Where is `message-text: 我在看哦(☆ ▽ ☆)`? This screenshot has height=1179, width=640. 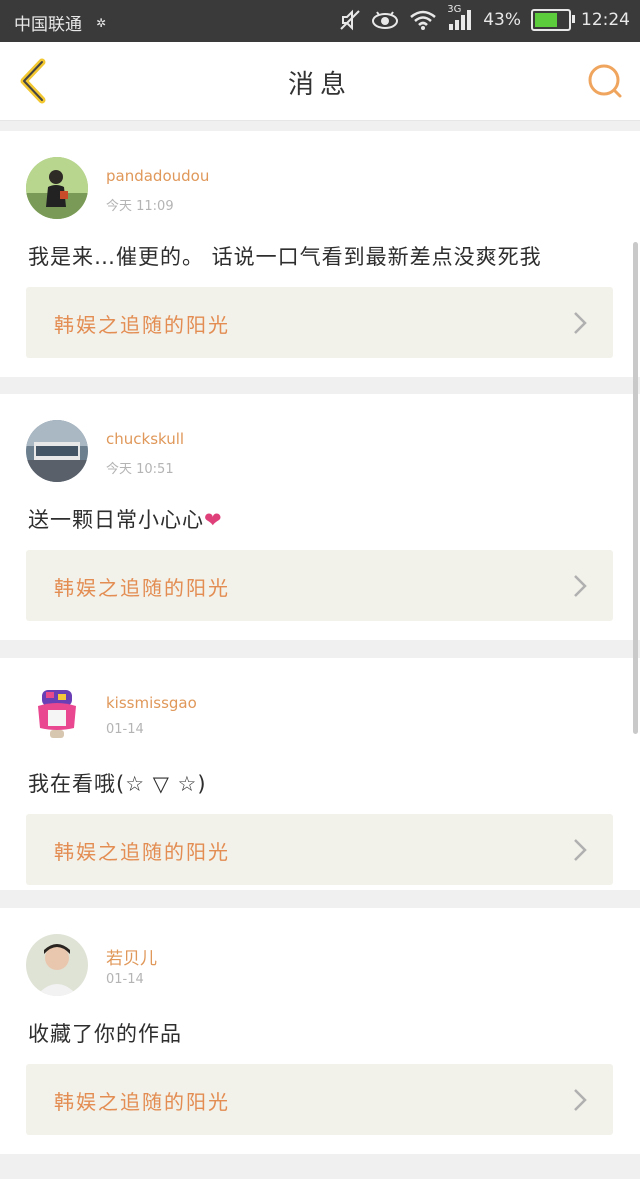
message-text: 我在看哦(☆ ▽ ☆) is located at coordinates (117, 784).